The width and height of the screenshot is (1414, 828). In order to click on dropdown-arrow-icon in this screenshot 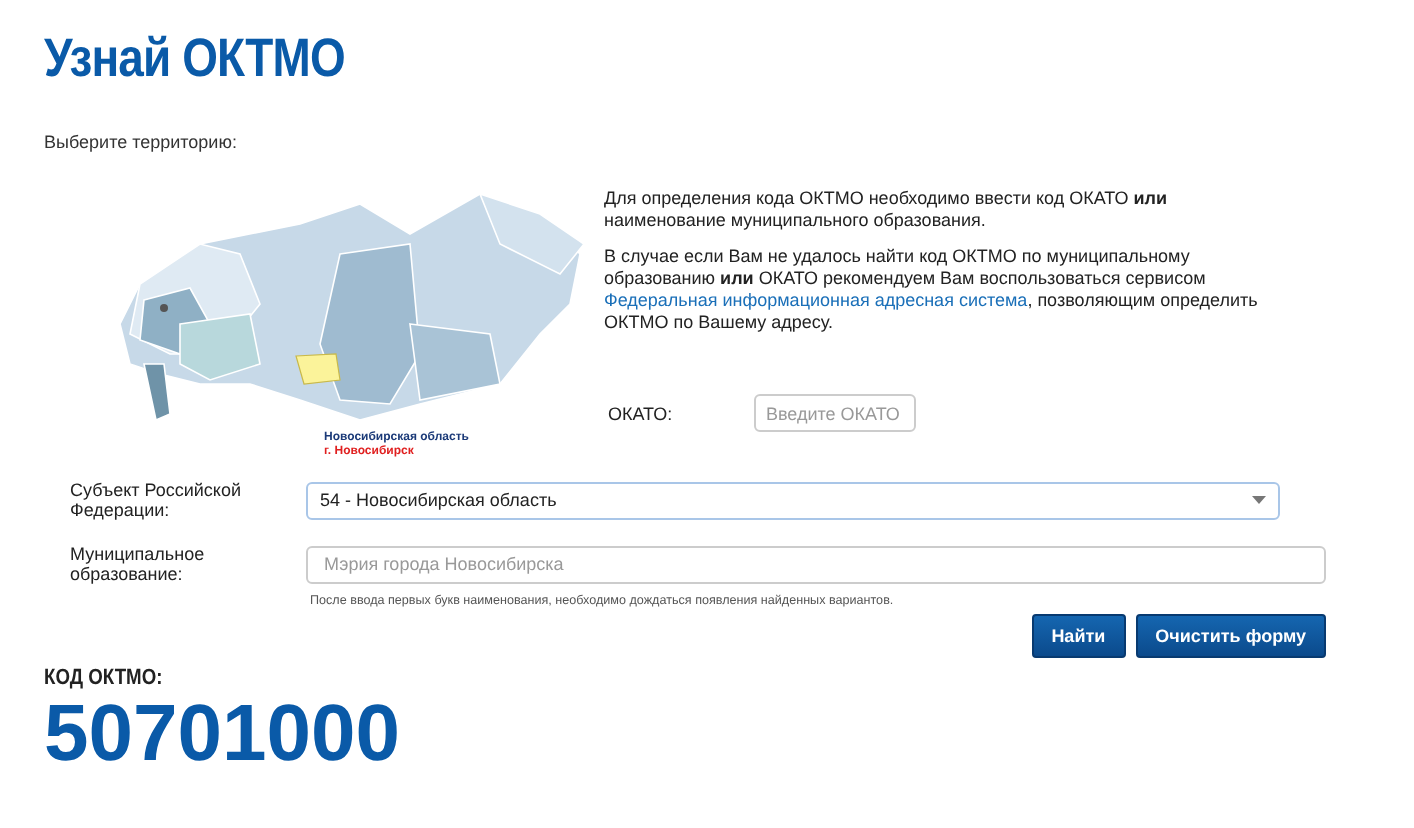, I will do `click(1259, 500)`.